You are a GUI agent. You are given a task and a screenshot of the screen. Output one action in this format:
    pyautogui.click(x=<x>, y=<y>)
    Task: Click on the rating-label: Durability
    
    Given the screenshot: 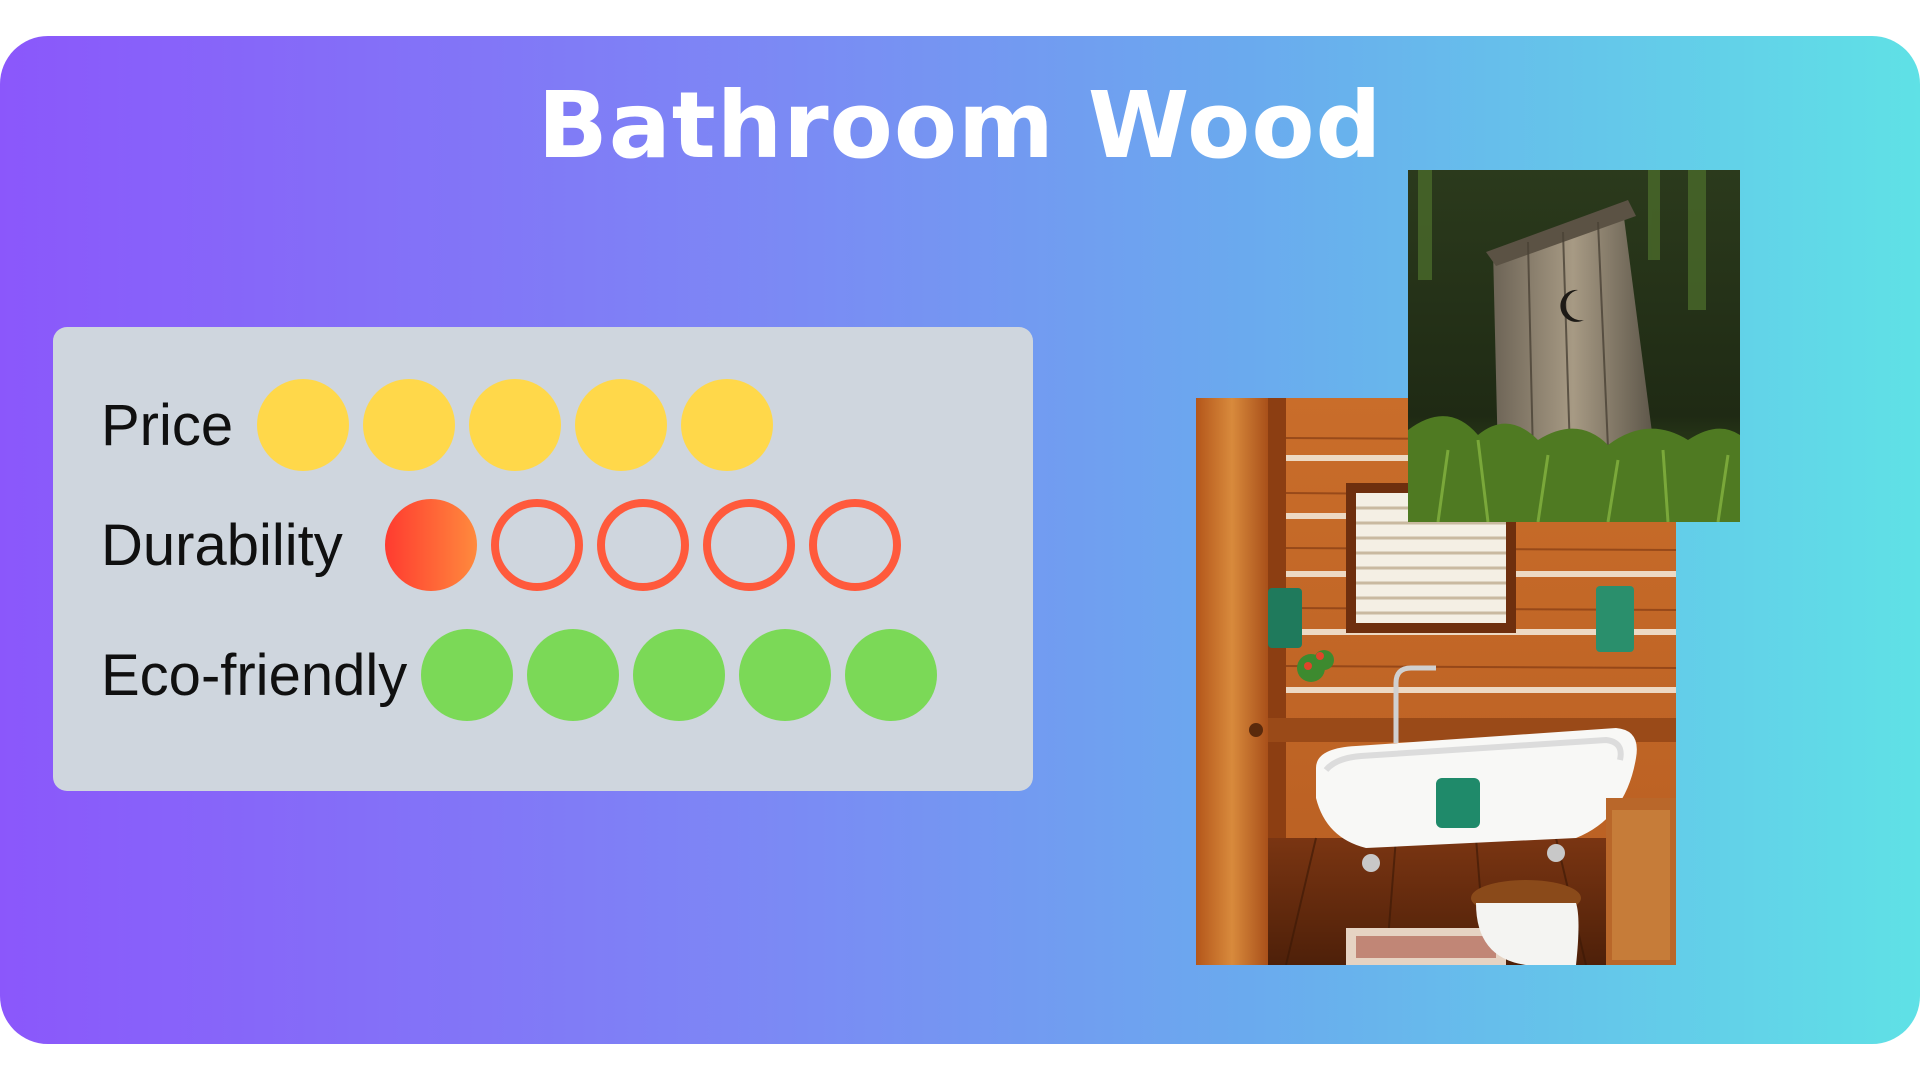 What is the action you would take?
    pyautogui.click(x=222, y=545)
    